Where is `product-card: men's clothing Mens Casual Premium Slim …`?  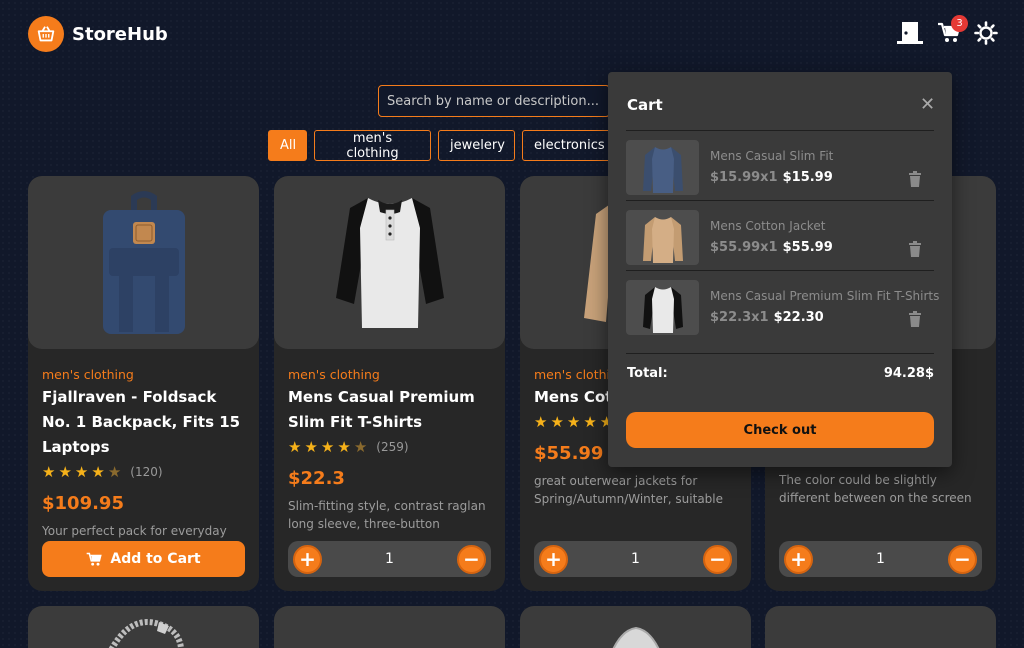
product-card: men's clothing Mens Casual Premium Slim … is located at coordinates (389, 383).